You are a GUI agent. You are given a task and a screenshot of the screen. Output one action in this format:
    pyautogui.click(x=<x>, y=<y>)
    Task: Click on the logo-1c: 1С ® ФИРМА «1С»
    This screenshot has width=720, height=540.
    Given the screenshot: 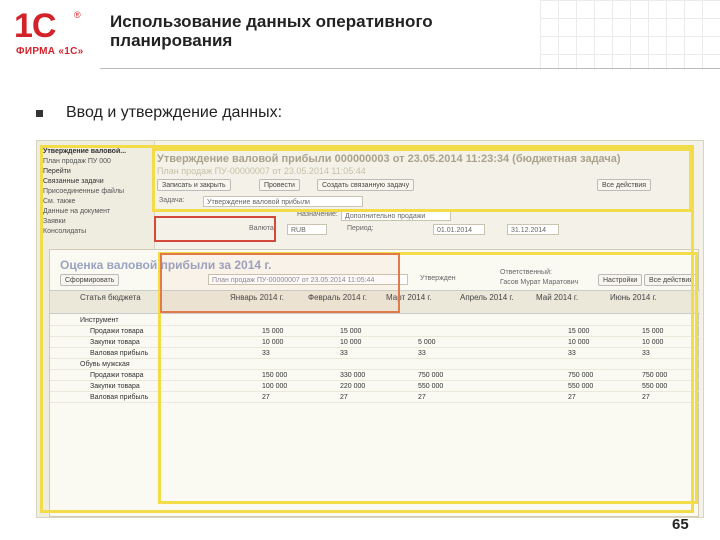 What is the action you would take?
    pyautogui.click(x=48, y=34)
    